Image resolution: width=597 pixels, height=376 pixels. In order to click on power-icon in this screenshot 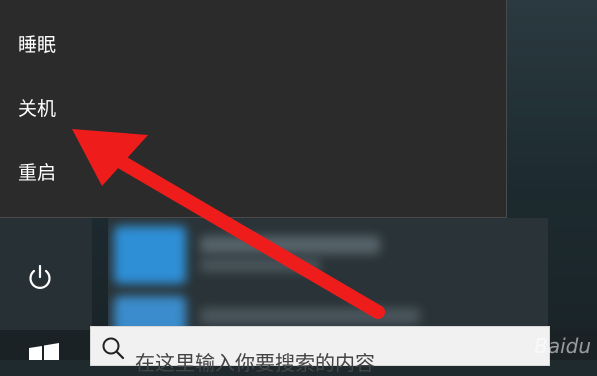, I will do `click(40, 276)`.